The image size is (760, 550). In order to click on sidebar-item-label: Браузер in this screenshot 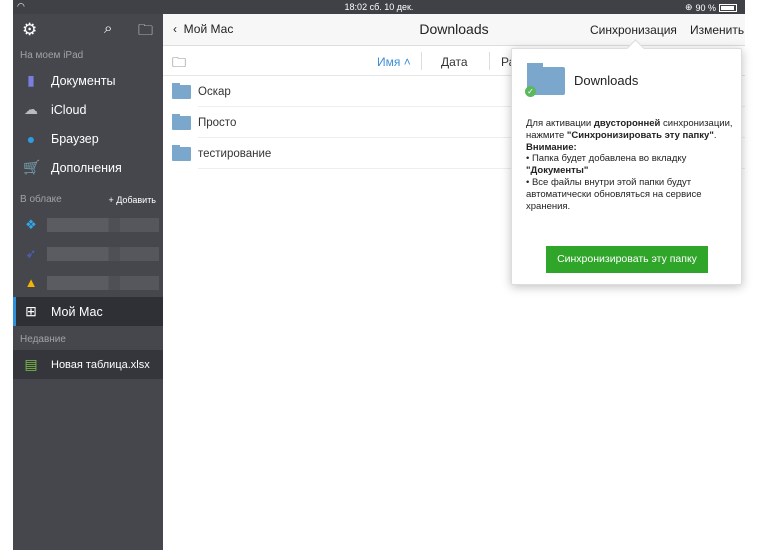, I will do `click(75, 138)`.